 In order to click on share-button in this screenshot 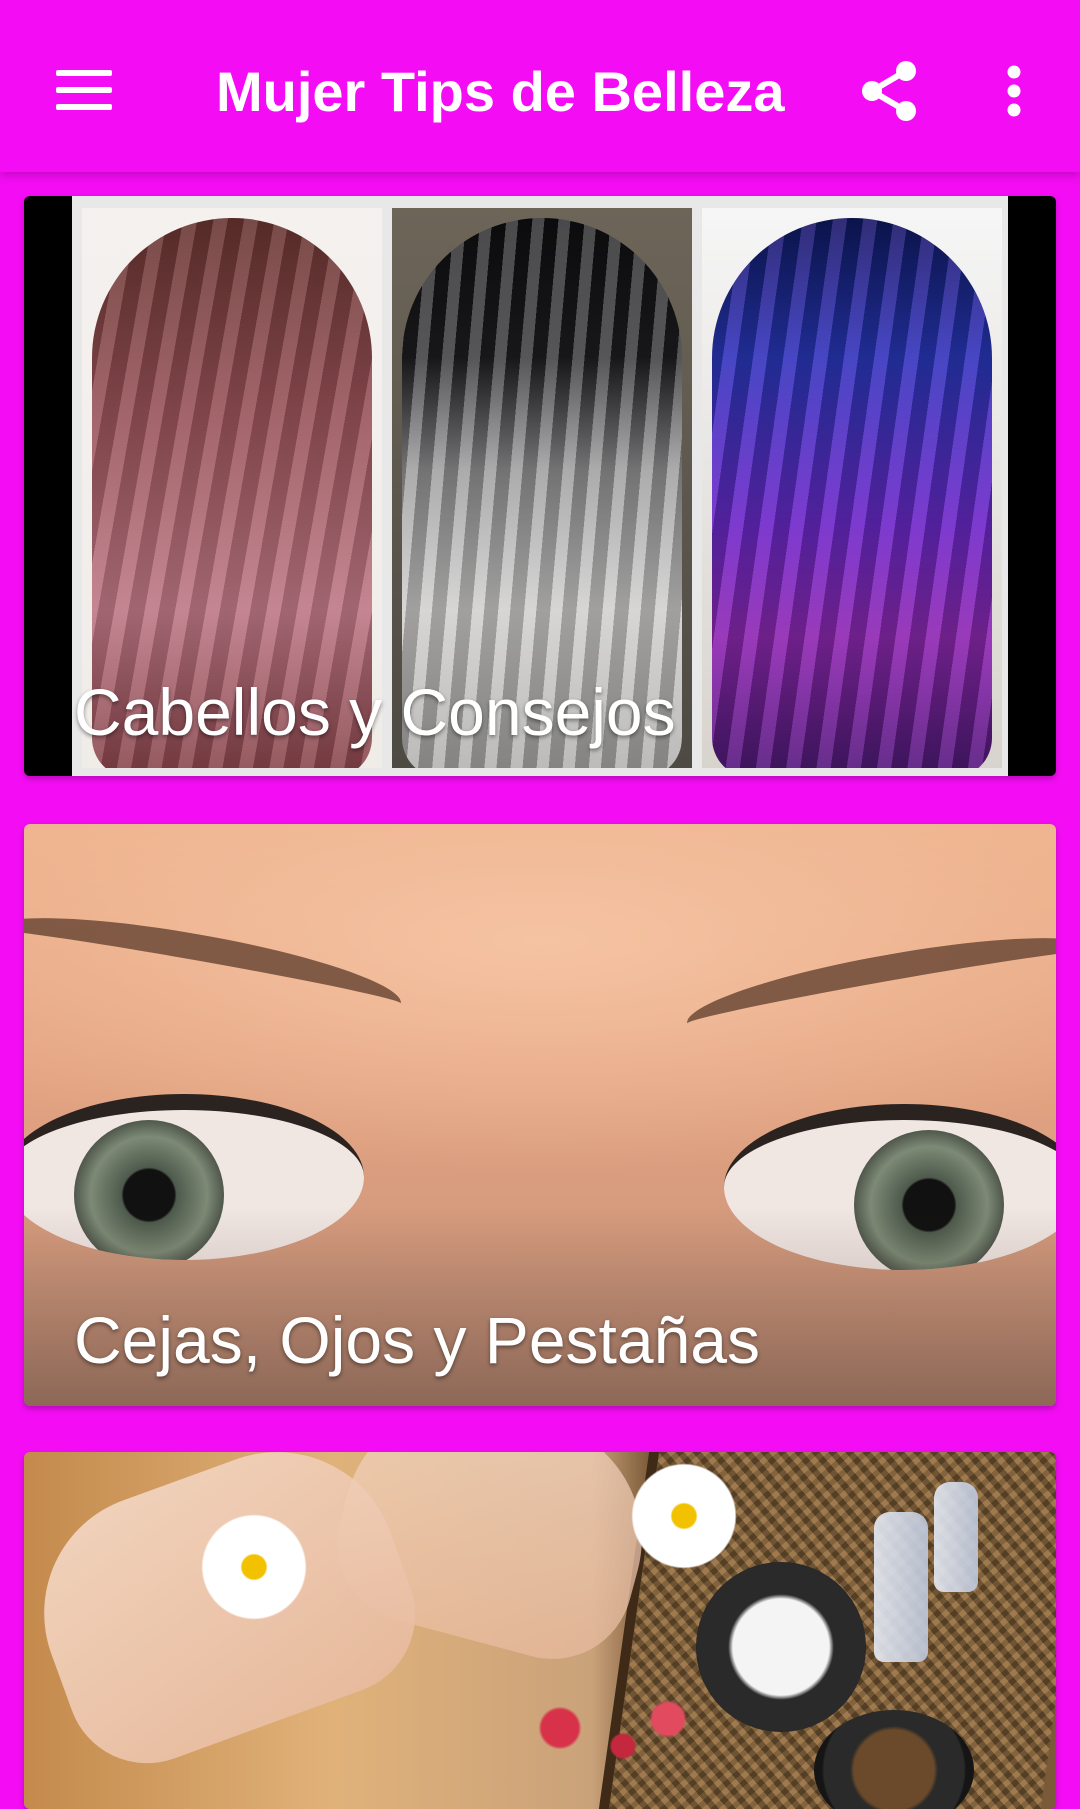, I will do `click(889, 91)`.